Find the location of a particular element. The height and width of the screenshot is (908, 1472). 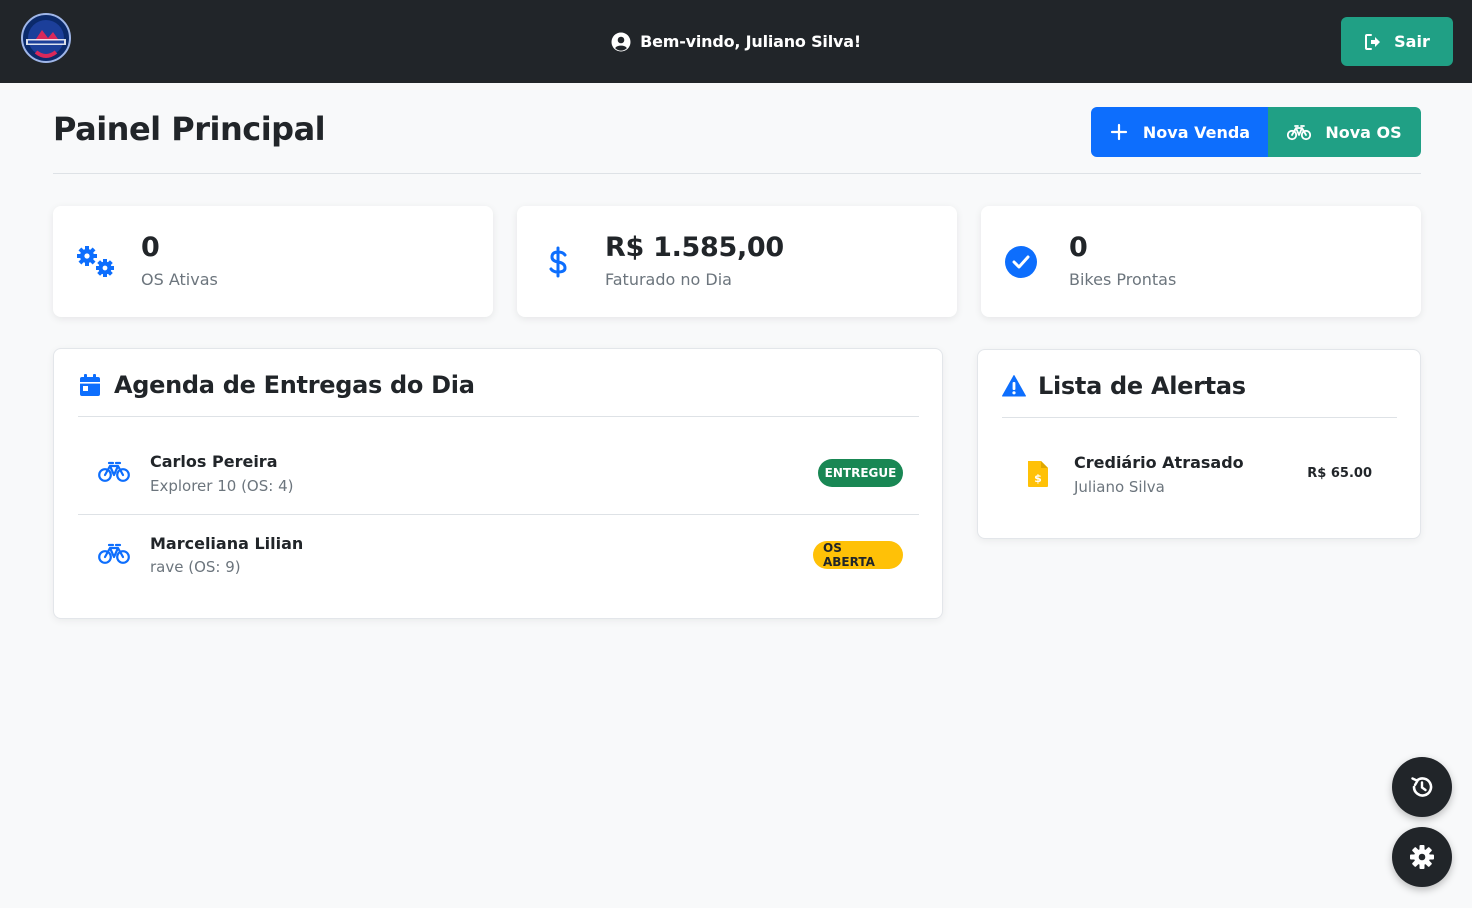

stat-label: Bikes Prontas is located at coordinates (1123, 279).